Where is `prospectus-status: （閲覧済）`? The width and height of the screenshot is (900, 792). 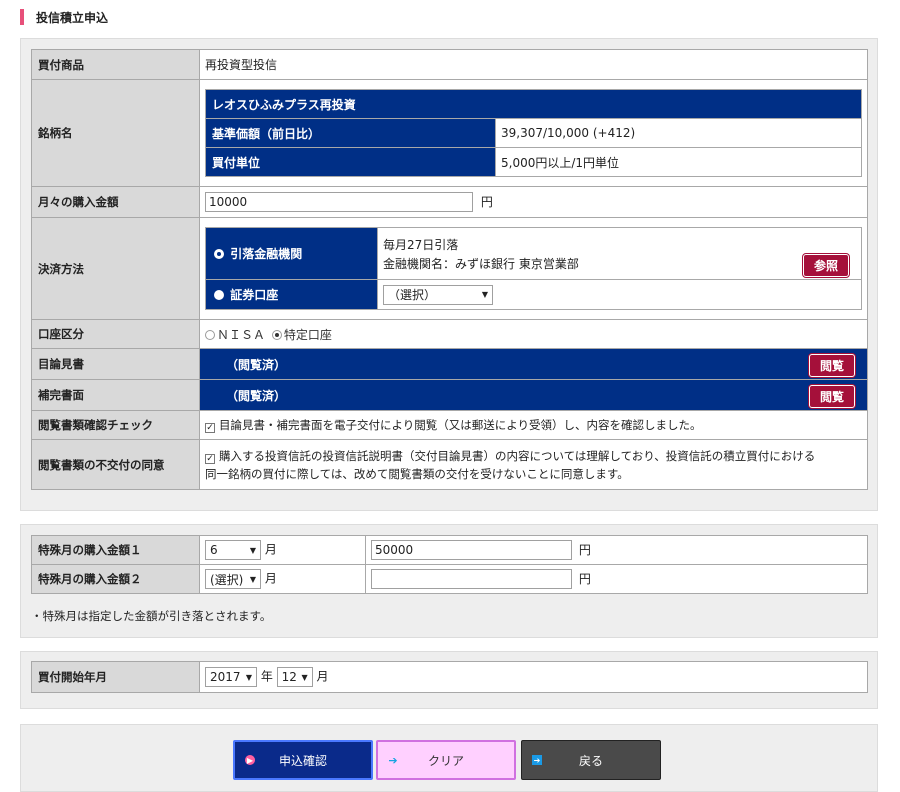 prospectus-status: （閲覧済） is located at coordinates (256, 364).